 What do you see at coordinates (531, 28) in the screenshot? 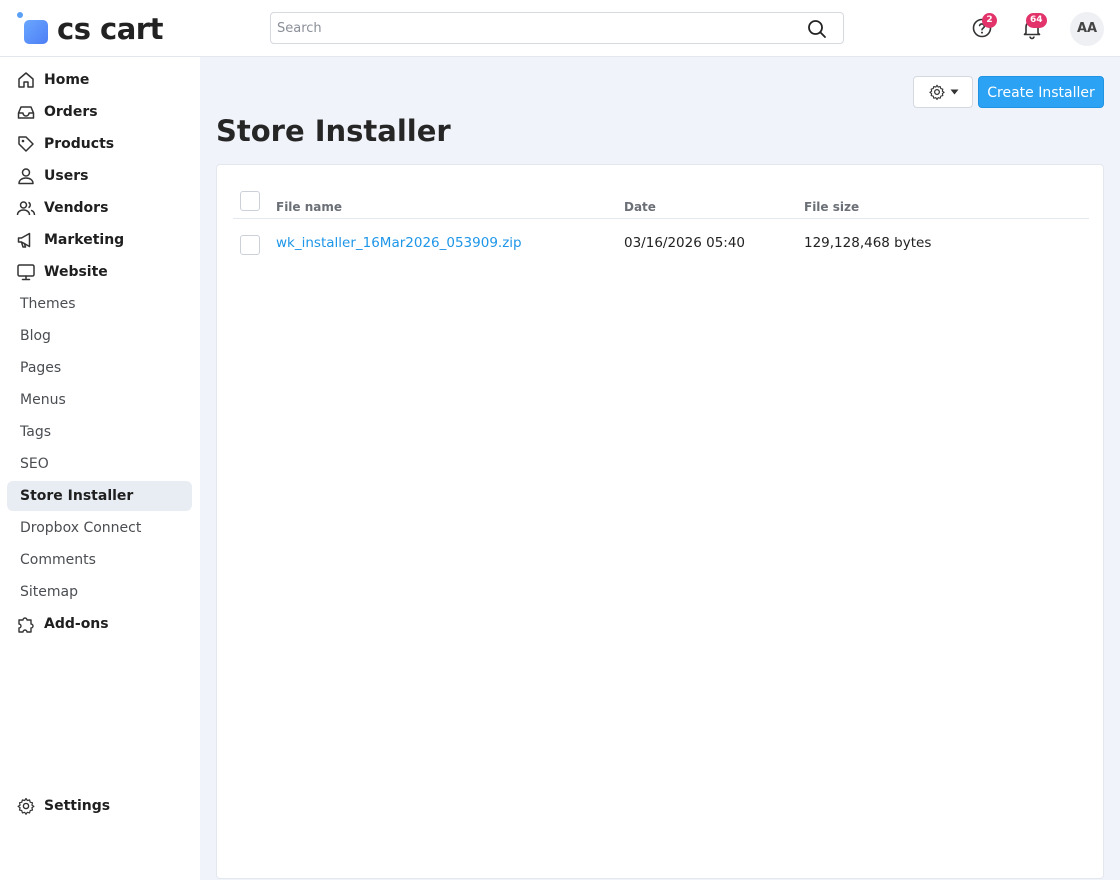
I see `search-input` at bounding box center [531, 28].